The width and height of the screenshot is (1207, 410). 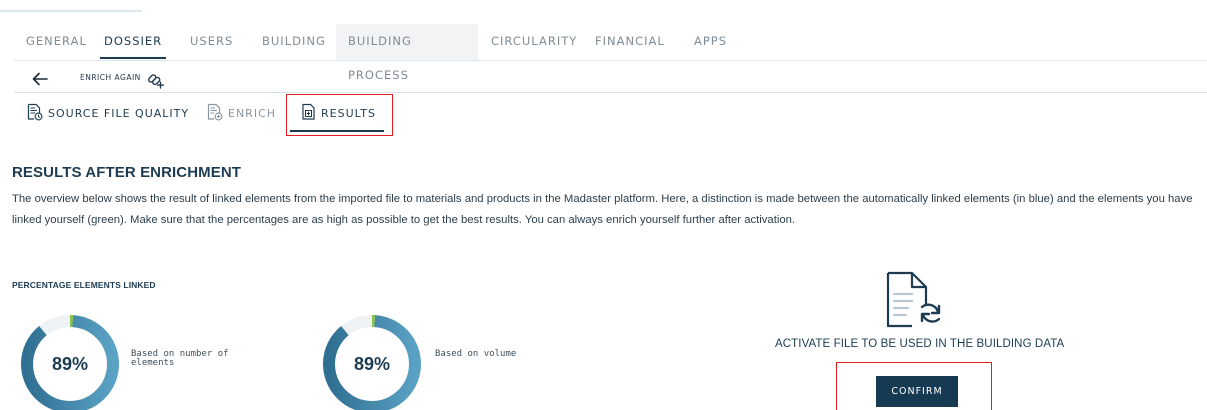 I want to click on subtab-label: SOURCE FILE QUALITY, so click(x=119, y=113).